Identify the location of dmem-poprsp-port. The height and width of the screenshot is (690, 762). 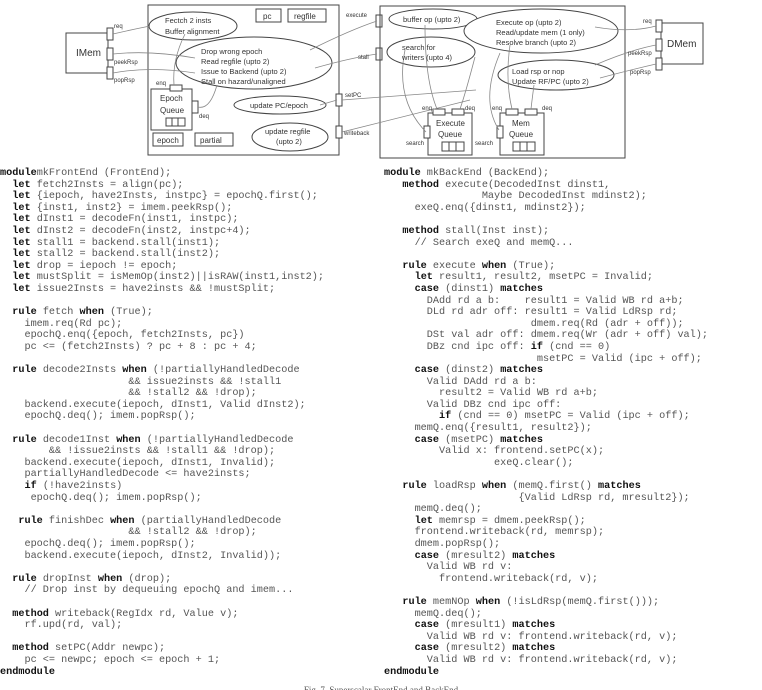
(659, 64).